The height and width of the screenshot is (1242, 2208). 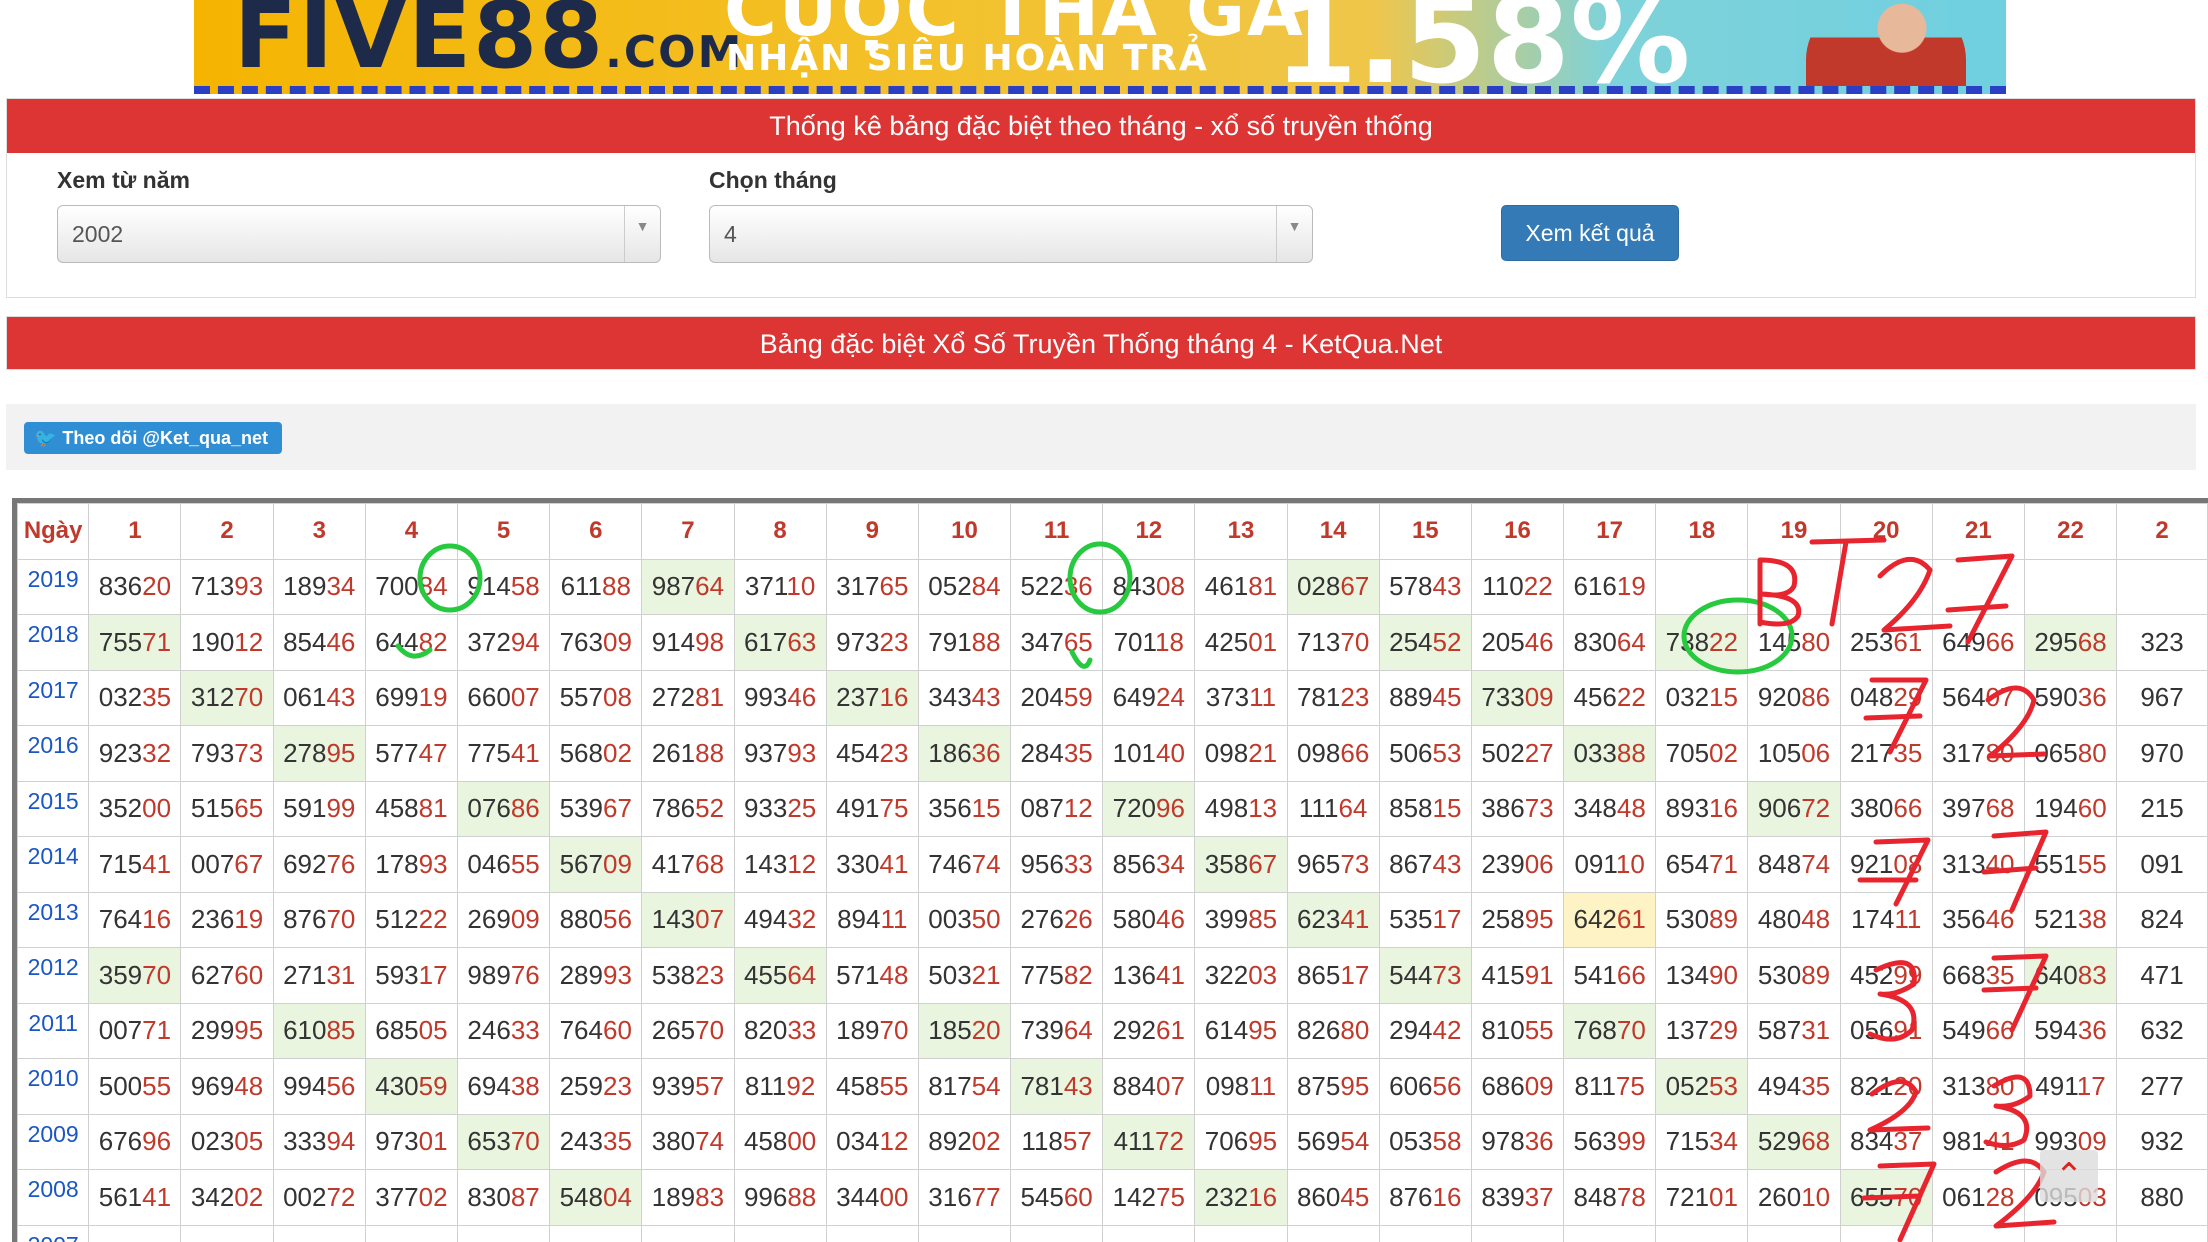 I want to click on result-cell: 58880, so click(x=1333, y=1233).